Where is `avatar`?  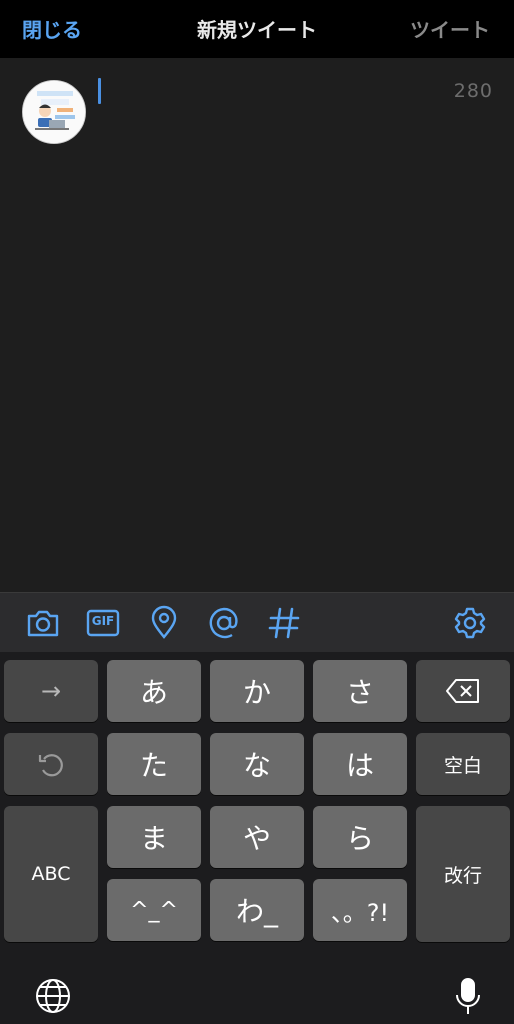
avatar is located at coordinates (54, 112).